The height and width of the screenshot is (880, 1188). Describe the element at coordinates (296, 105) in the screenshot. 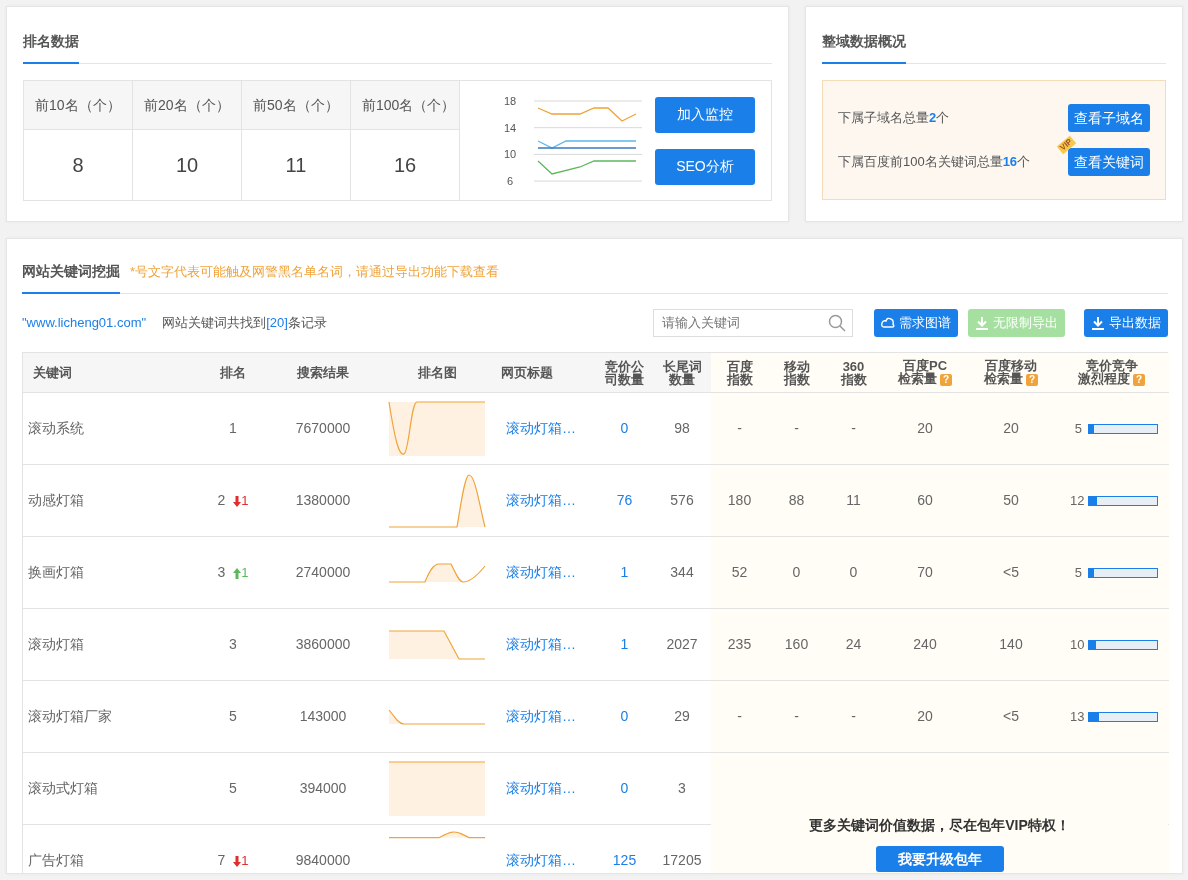

I see `stat-label: 前50名（个）` at that location.